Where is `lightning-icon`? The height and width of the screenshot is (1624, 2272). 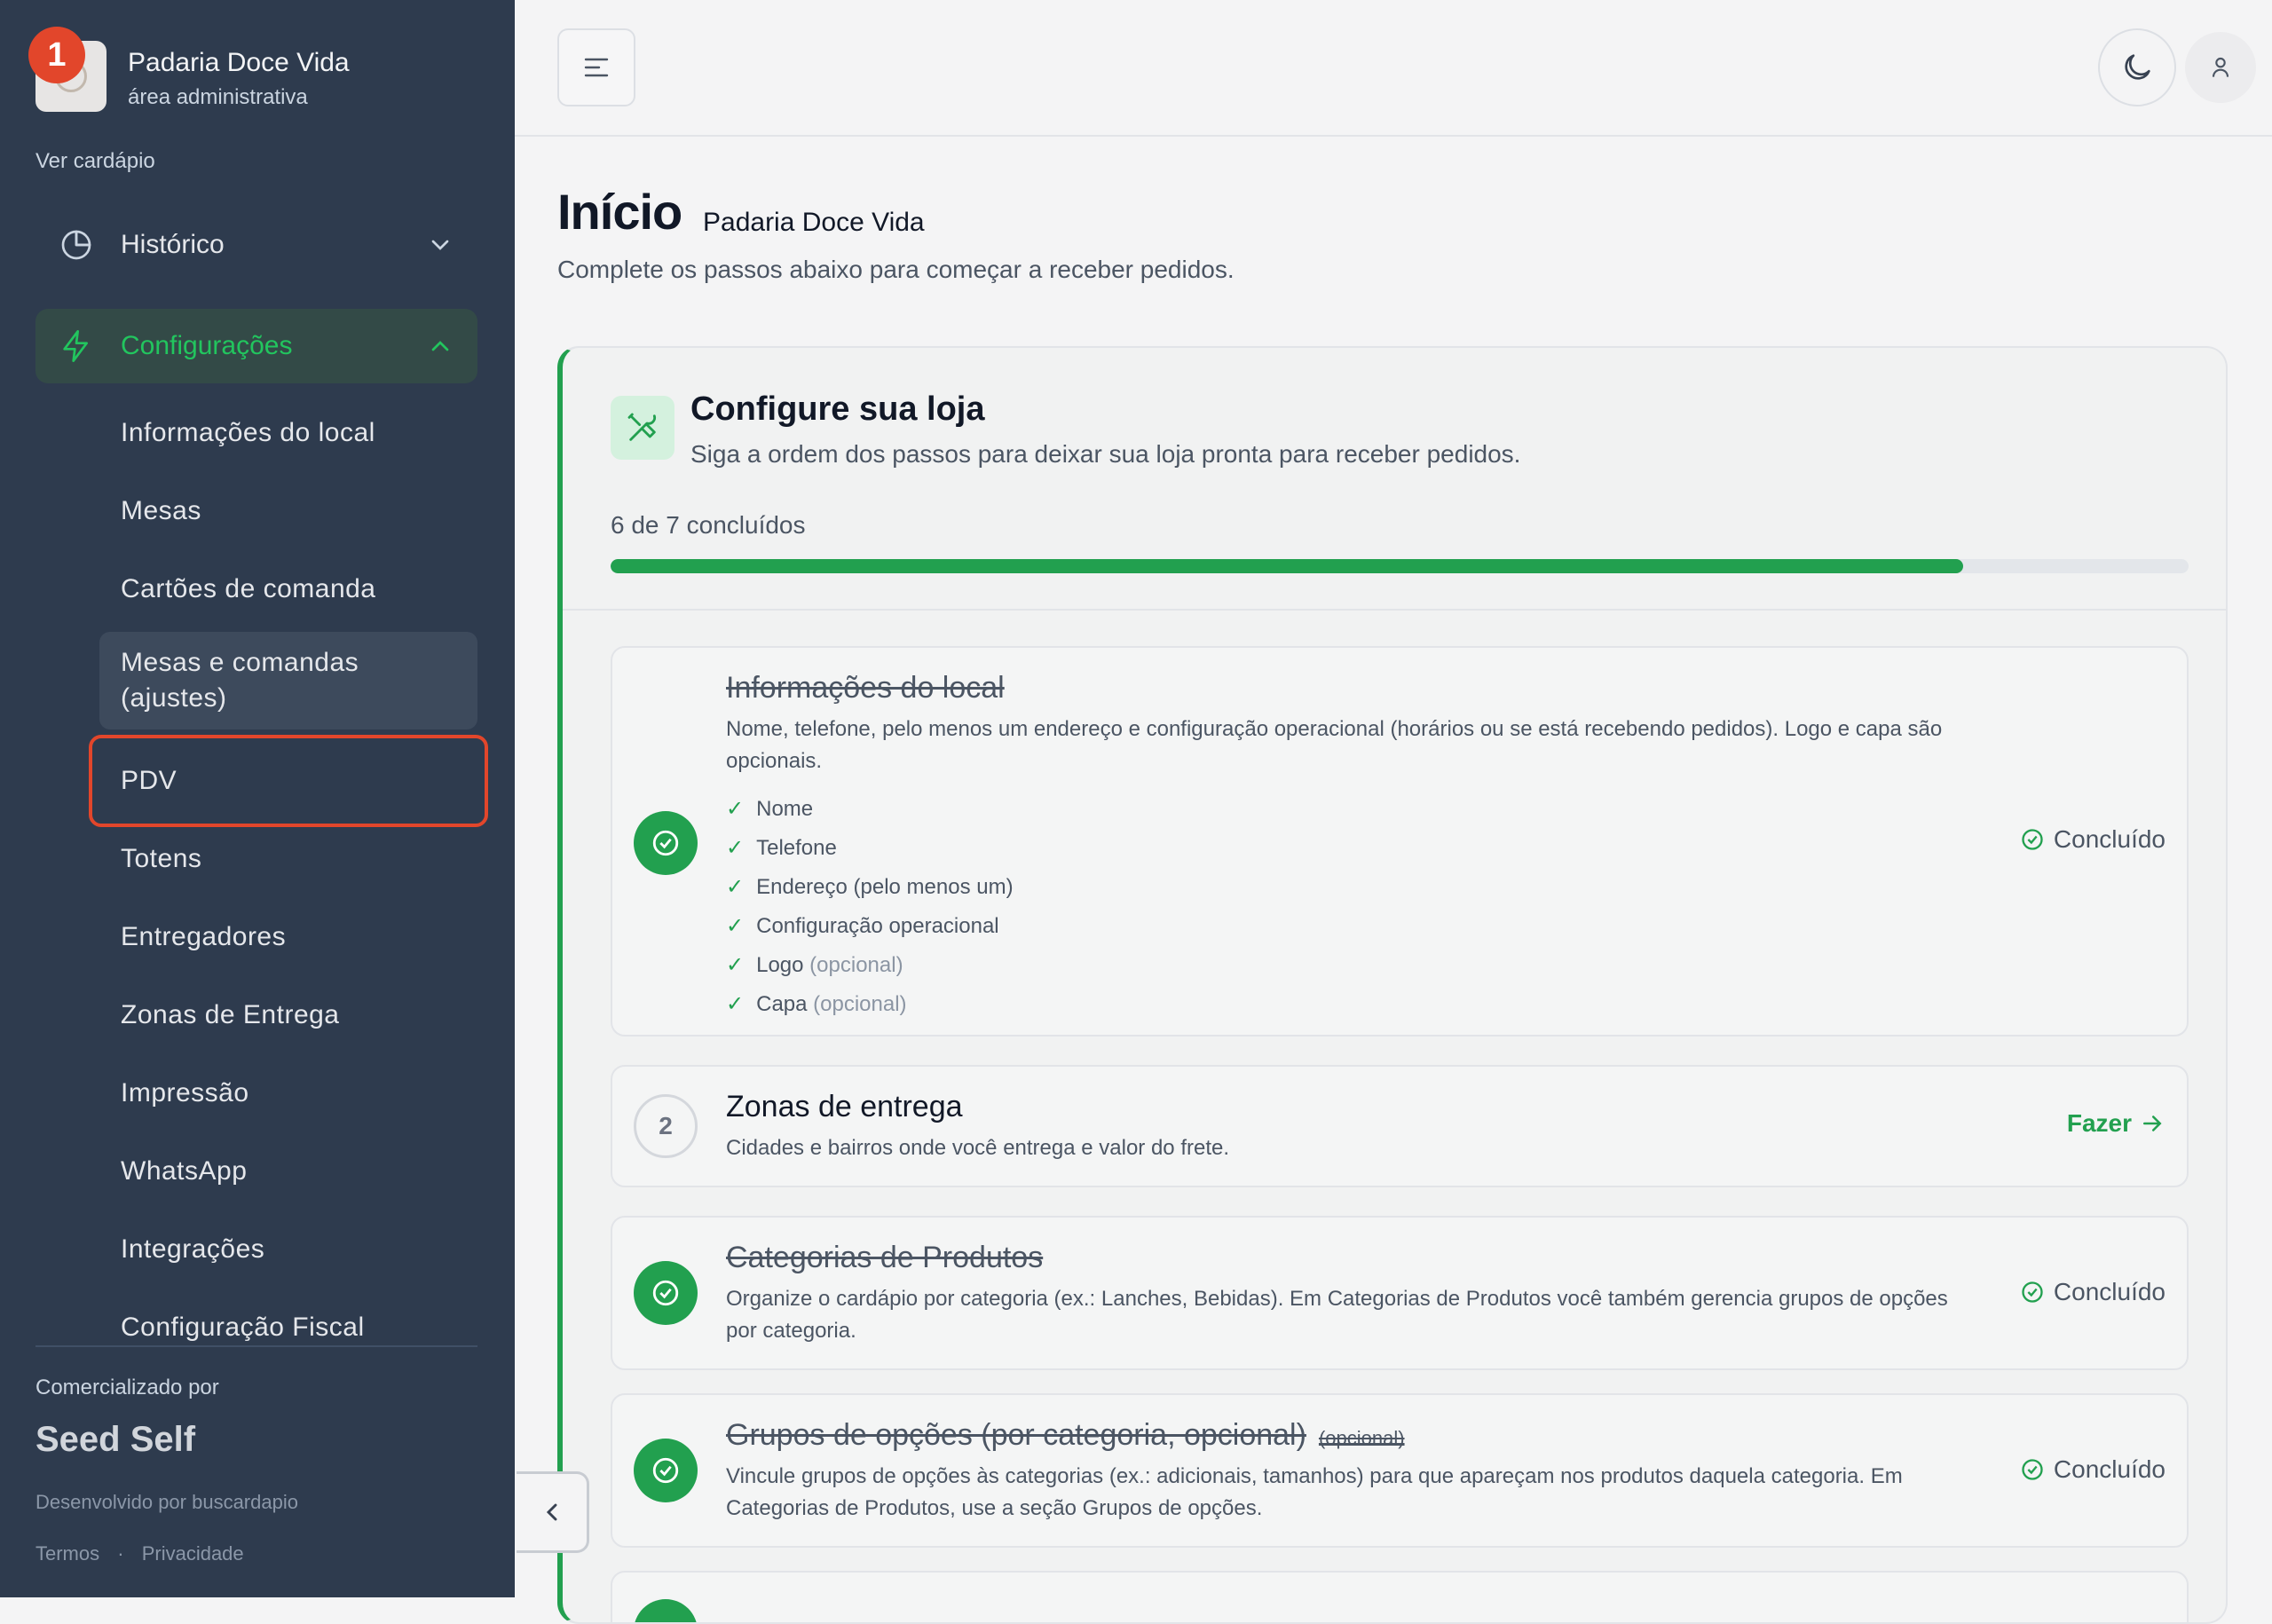 lightning-icon is located at coordinates (75, 346).